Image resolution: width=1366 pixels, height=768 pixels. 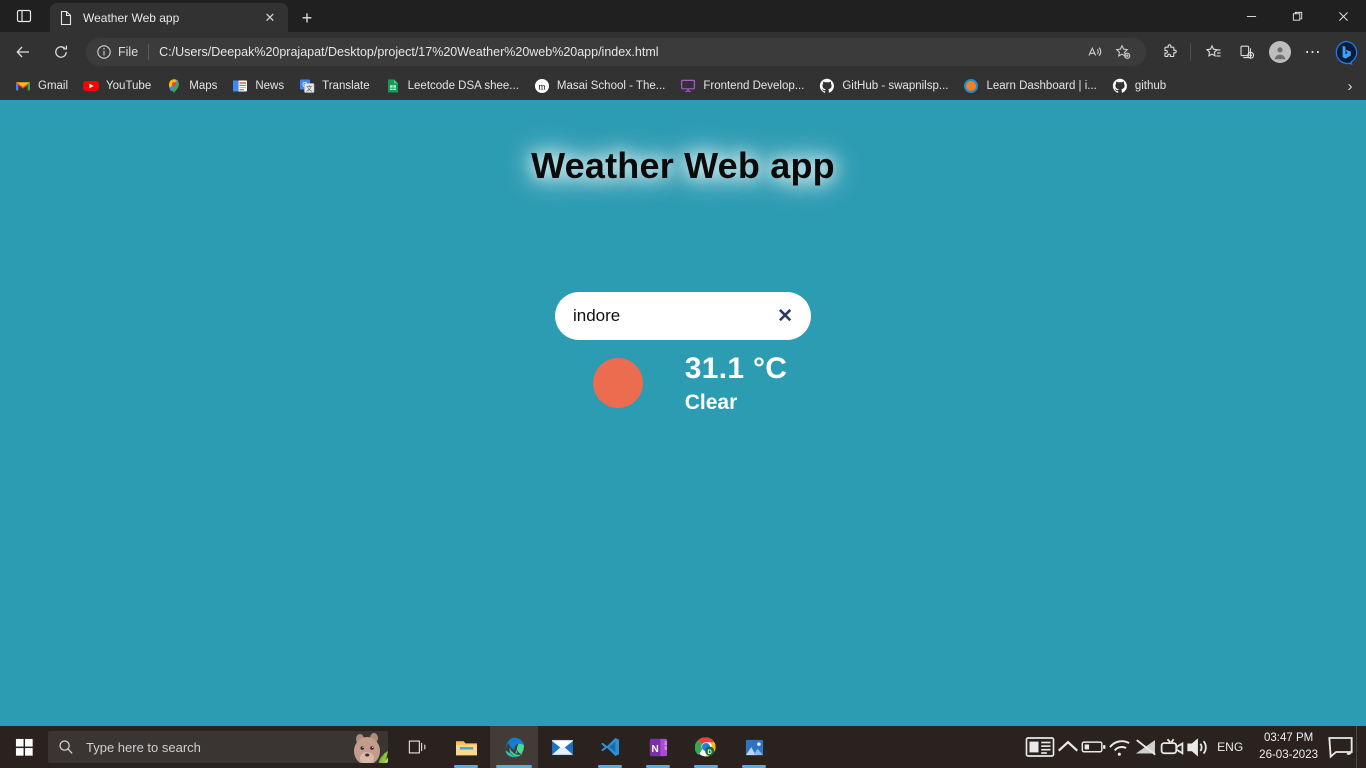 I want to click on refresh-icon, so click(x=61, y=52).